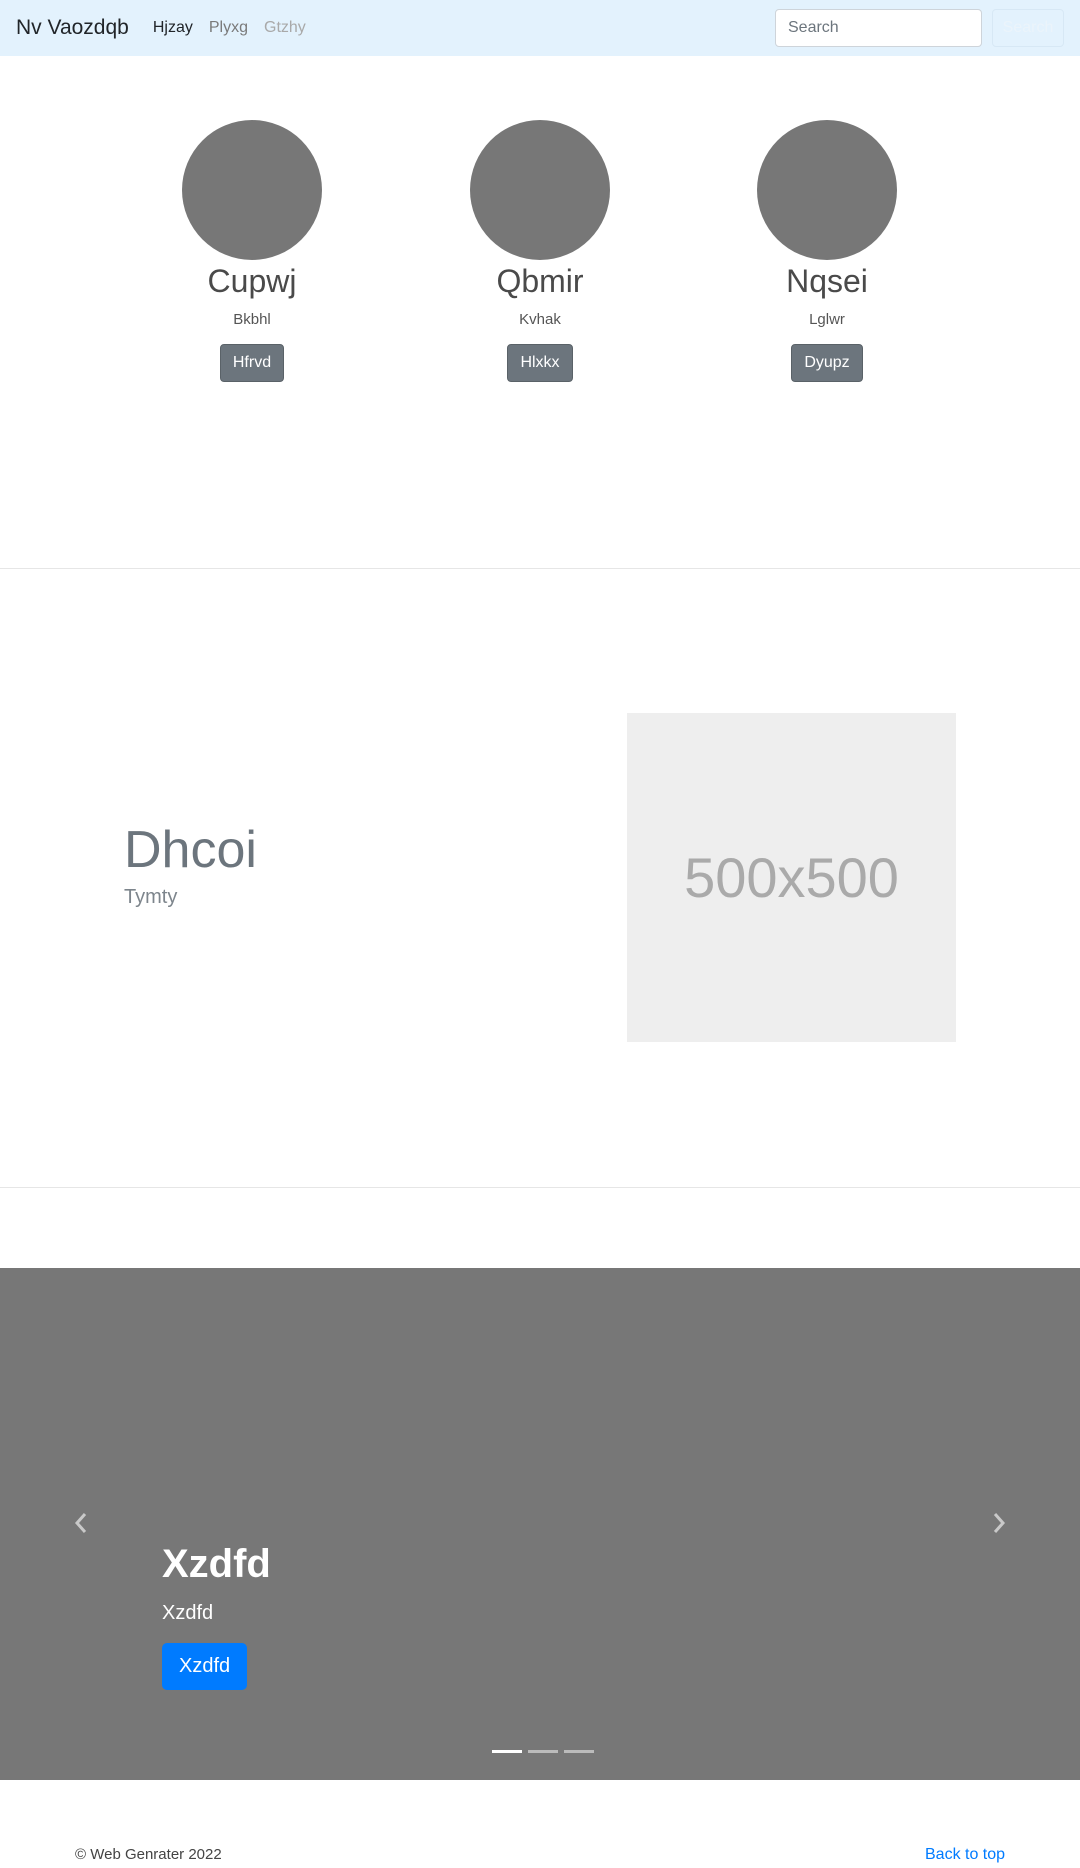 This screenshot has width=1080, height=1868. What do you see at coordinates (878, 28) in the screenshot?
I see `search-input` at bounding box center [878, 28].